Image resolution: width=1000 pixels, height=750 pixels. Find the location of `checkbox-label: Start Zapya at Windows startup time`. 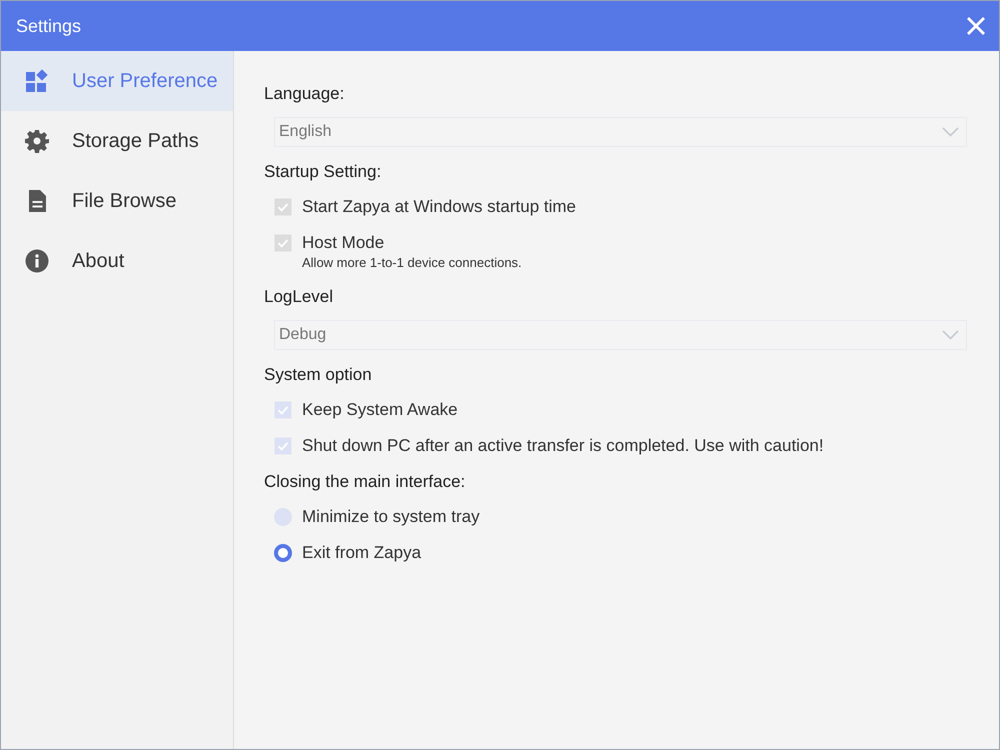

checkbox-label: Start Zapya at Windows startup time is located at coordinates (439, 207).